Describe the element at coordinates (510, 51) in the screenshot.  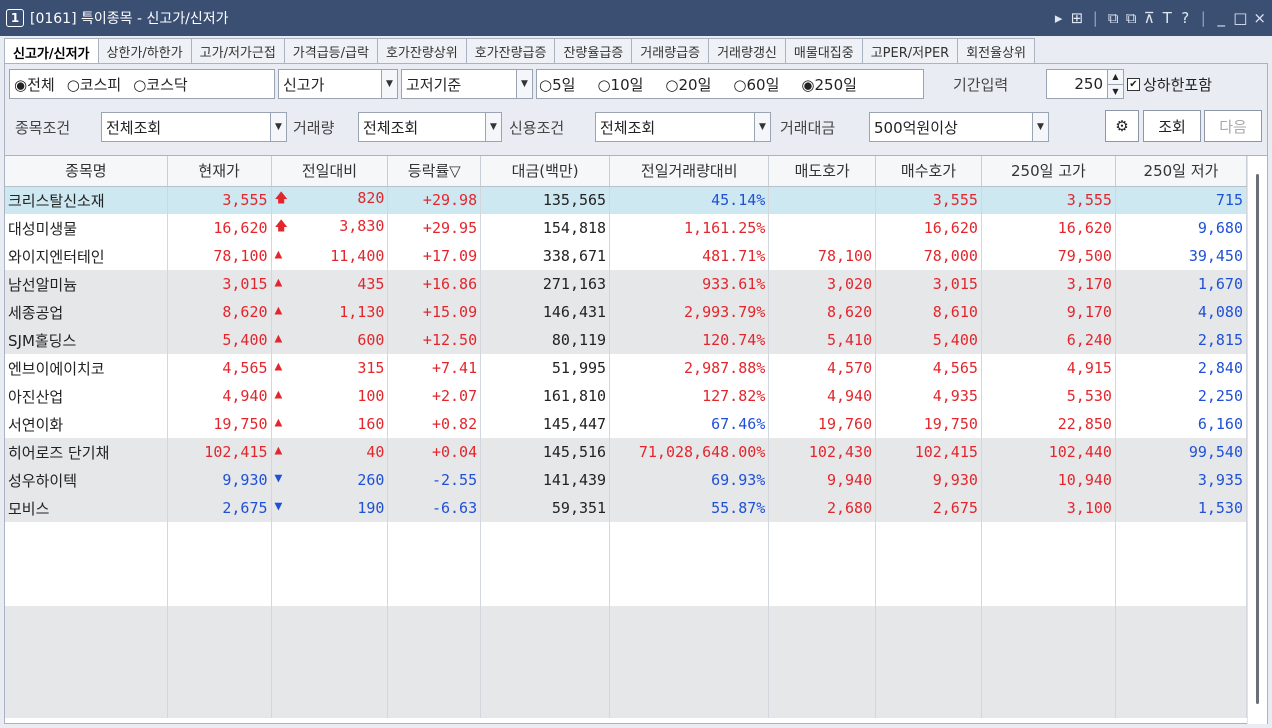
I see `tab-order-balance-surge: 호가잔량급증` at that location.